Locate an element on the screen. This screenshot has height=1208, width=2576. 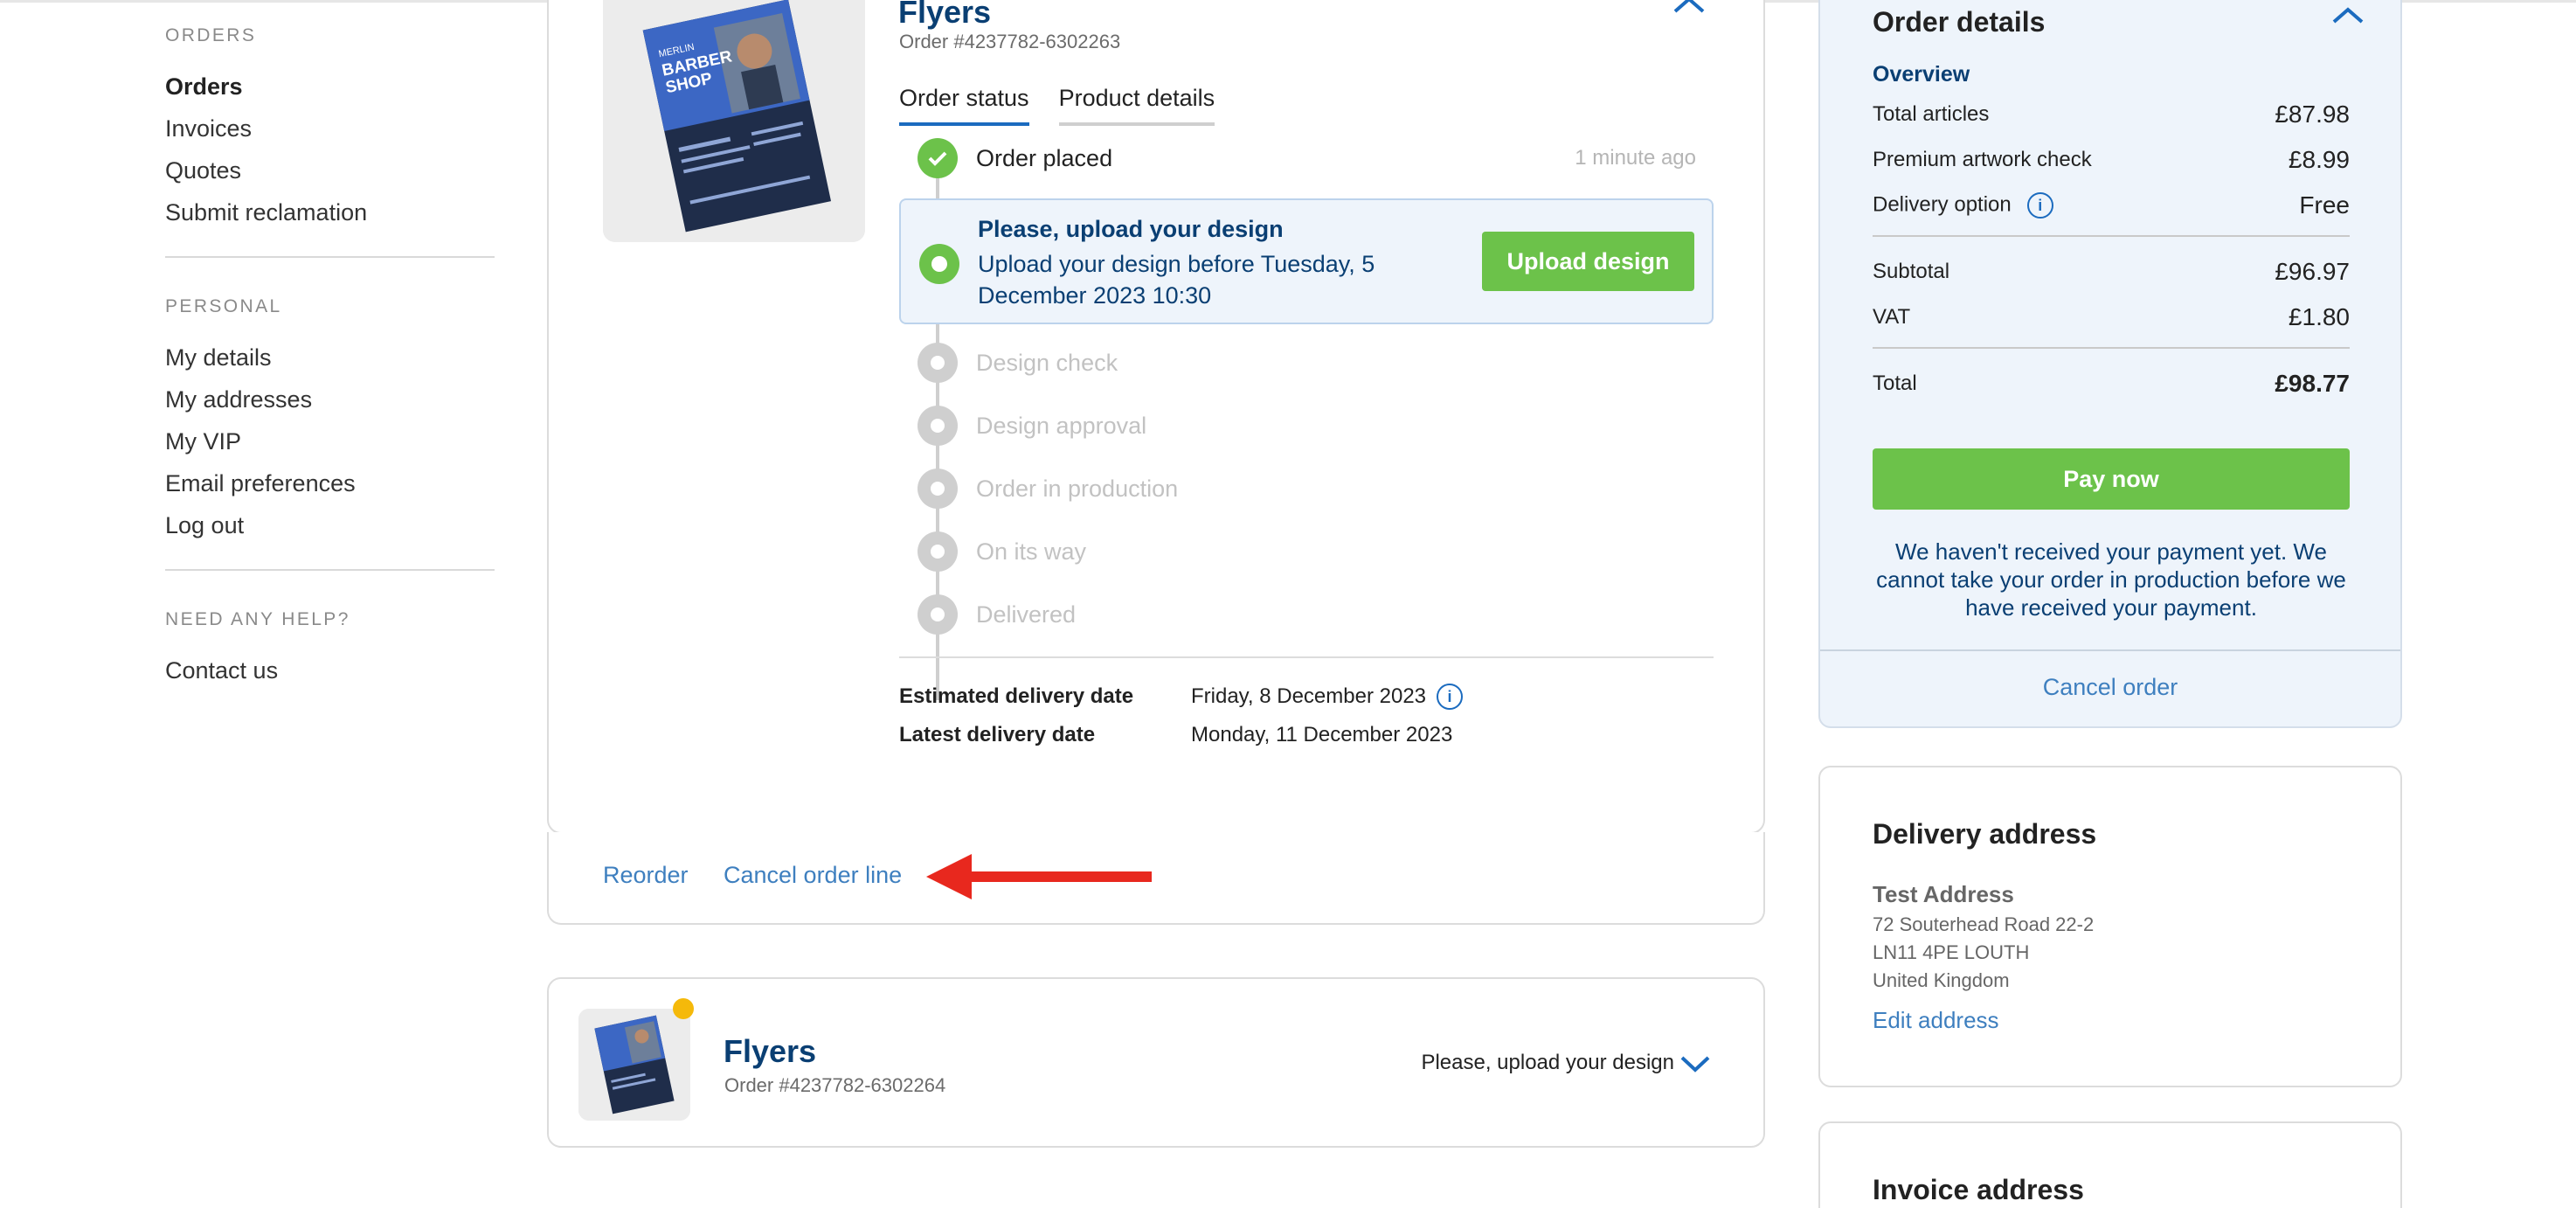
check-icon is located at coordinates (938, 158).